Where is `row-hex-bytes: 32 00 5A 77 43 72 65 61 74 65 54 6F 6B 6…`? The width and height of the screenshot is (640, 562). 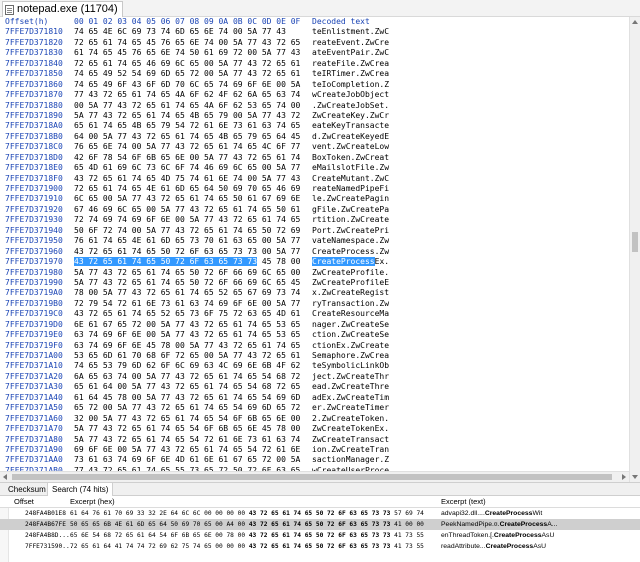
row-hex-bytes: 32 00 5A 77 43 72 65 61 74 65 54 6F 6B 6… is located at coordinates (187, 419).